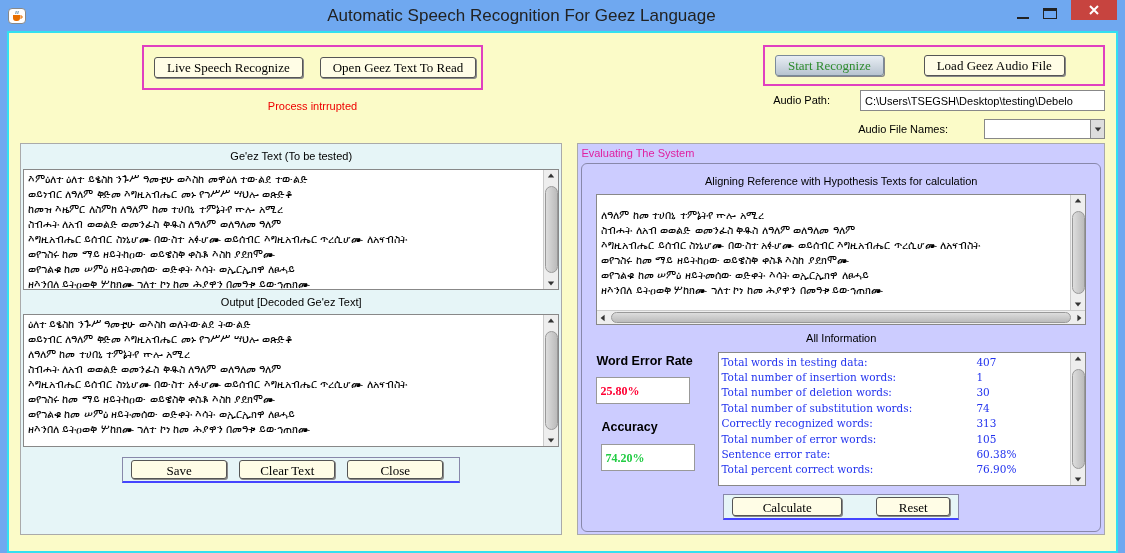 Image resolution: width=1125 pixels, height=553 pixels. Describe the element at coordinates (983, 408) in the screenshot. I see `statistic-value: 74` at that location.